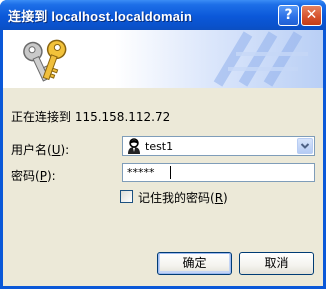 The height and width of the screenshot is (289, 326). What do you see at coordinates (183, 197) in the screenshot?
I see `remember-password-label: 记住我的密码(R)` at bounding box center [183, 197].